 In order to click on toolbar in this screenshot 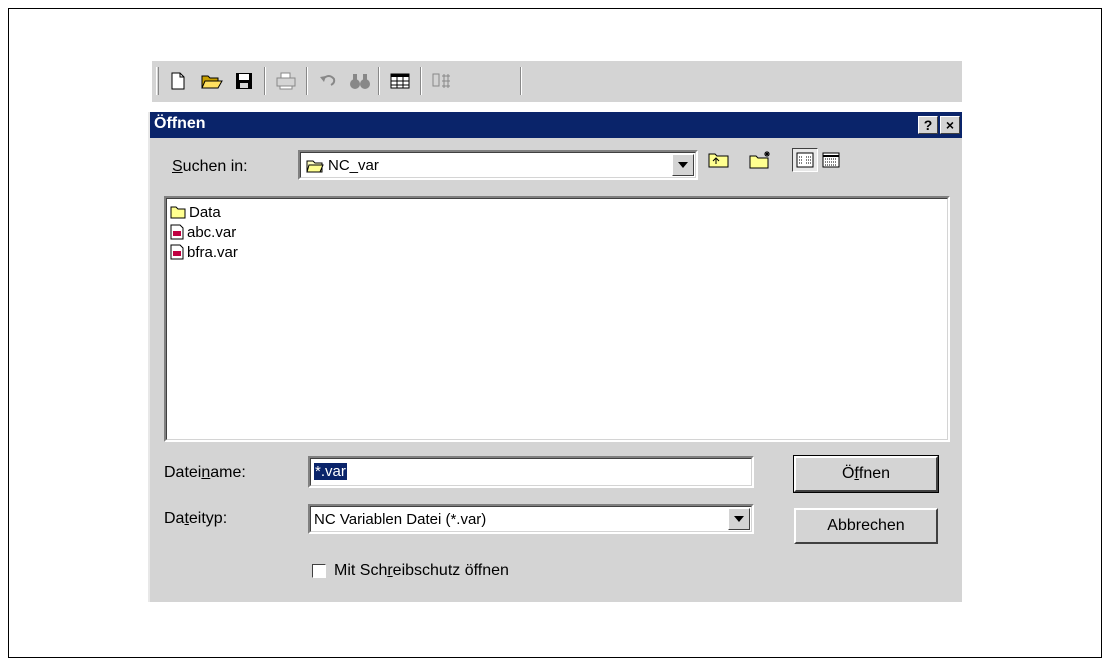, I will do `click(557, 81)`.